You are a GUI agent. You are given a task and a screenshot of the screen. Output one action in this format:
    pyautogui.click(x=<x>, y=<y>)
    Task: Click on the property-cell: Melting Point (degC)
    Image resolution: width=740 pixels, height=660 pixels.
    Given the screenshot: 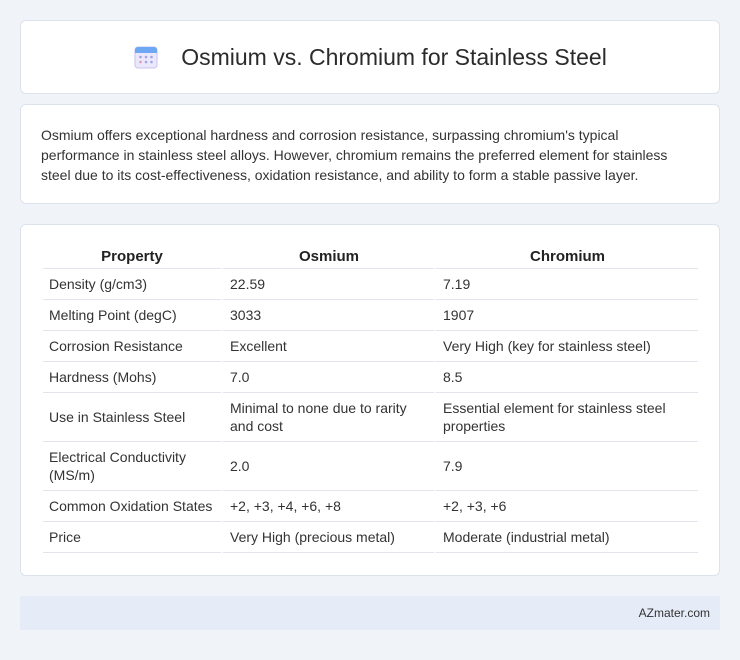 What is the action you would take?
    pyautogui.click(x=132, y=315)
    